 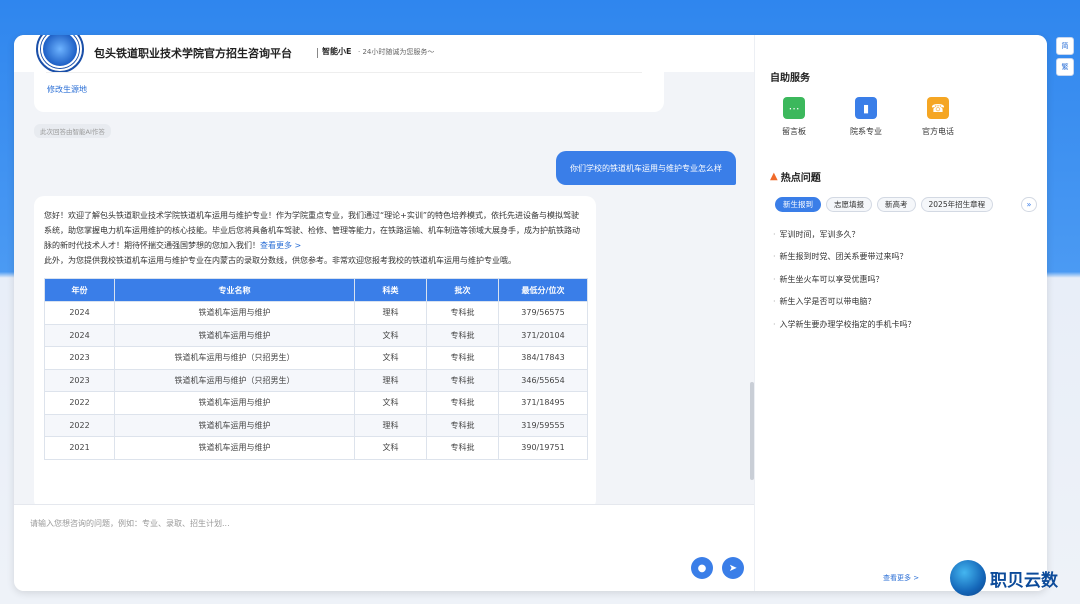 What do you see at coordinates (844, 302) in the screenshot?
I see `list-item: 新生入学是否可以带电脑？` at bounding box center [844, 302].